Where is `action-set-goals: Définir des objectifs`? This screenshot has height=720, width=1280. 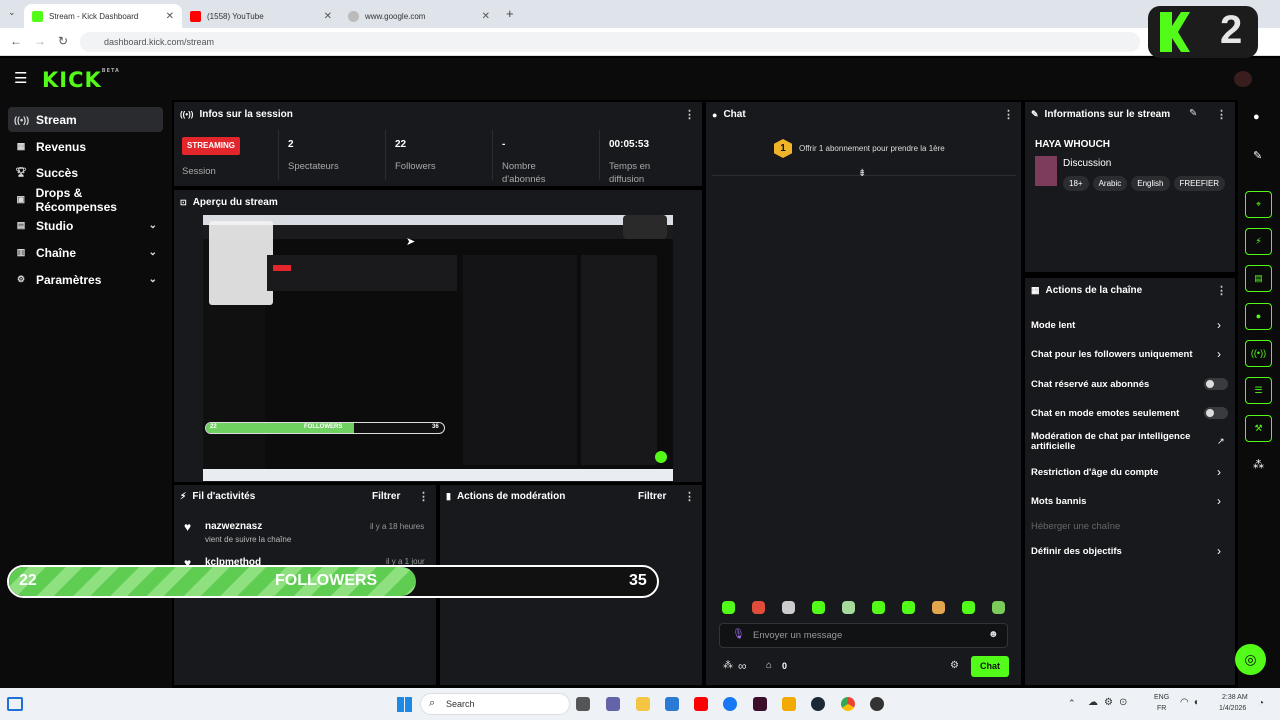
action-set-goals: Définir des objectifs is located at coordinates (1076, 551).